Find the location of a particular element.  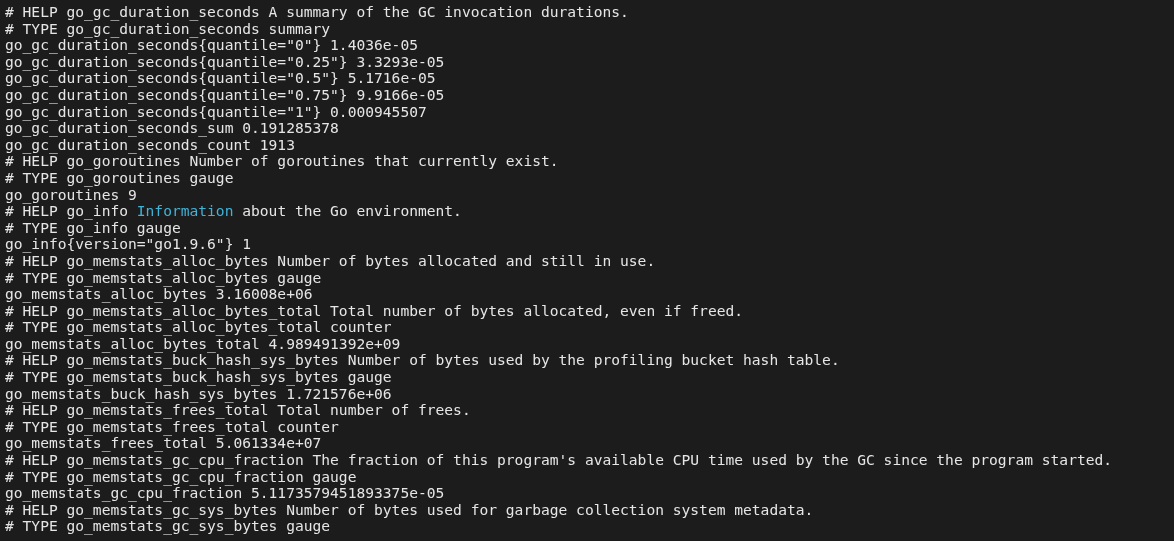

output-line: # TYPE go_info gauge is located at coordinates (93, 228).